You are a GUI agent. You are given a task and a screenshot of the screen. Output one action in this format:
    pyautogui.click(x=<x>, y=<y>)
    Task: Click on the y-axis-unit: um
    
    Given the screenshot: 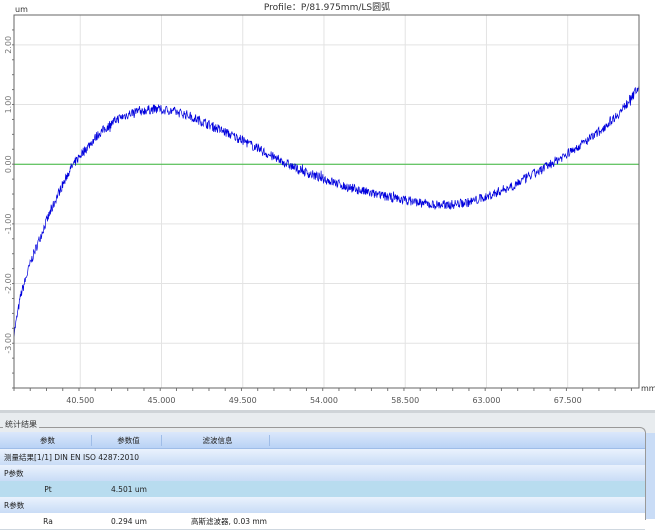 What is the action you would take?
    pyautogui.click(x=21, y=9)
    